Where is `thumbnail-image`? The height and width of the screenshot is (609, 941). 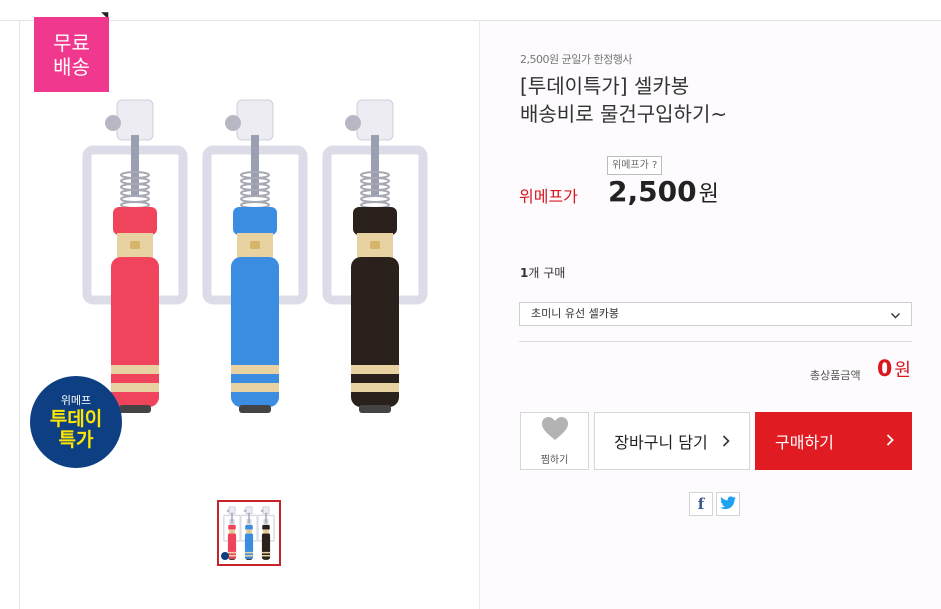
thumbnail-image is located at coordinates (248, 533).